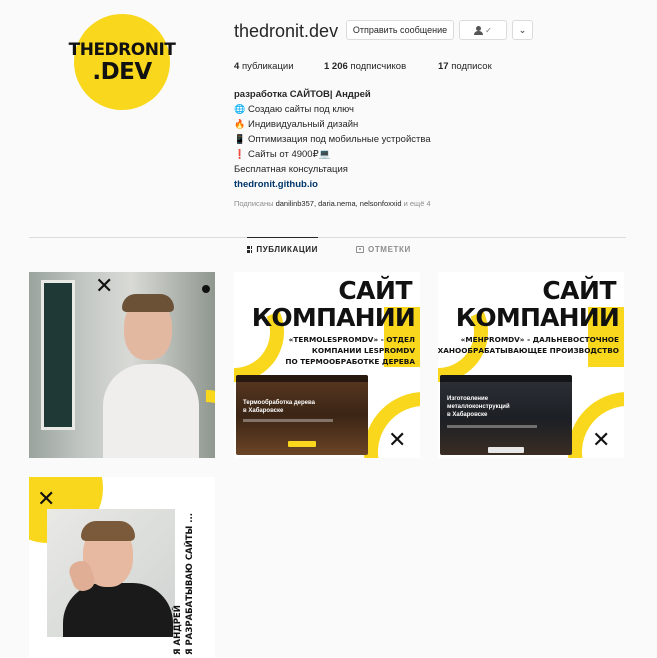  Describe the element at coordinates (291, 169) in the screenshot. I see `bio-consult: Бесплатная консультация` at that location.